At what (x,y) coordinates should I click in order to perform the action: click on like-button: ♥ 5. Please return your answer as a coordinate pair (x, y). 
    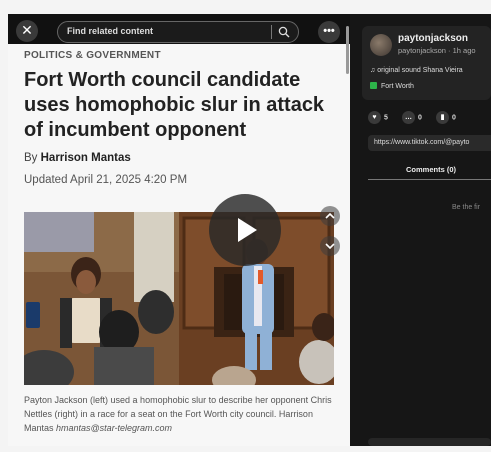
    Looking at the image, I should click on (378, 117).